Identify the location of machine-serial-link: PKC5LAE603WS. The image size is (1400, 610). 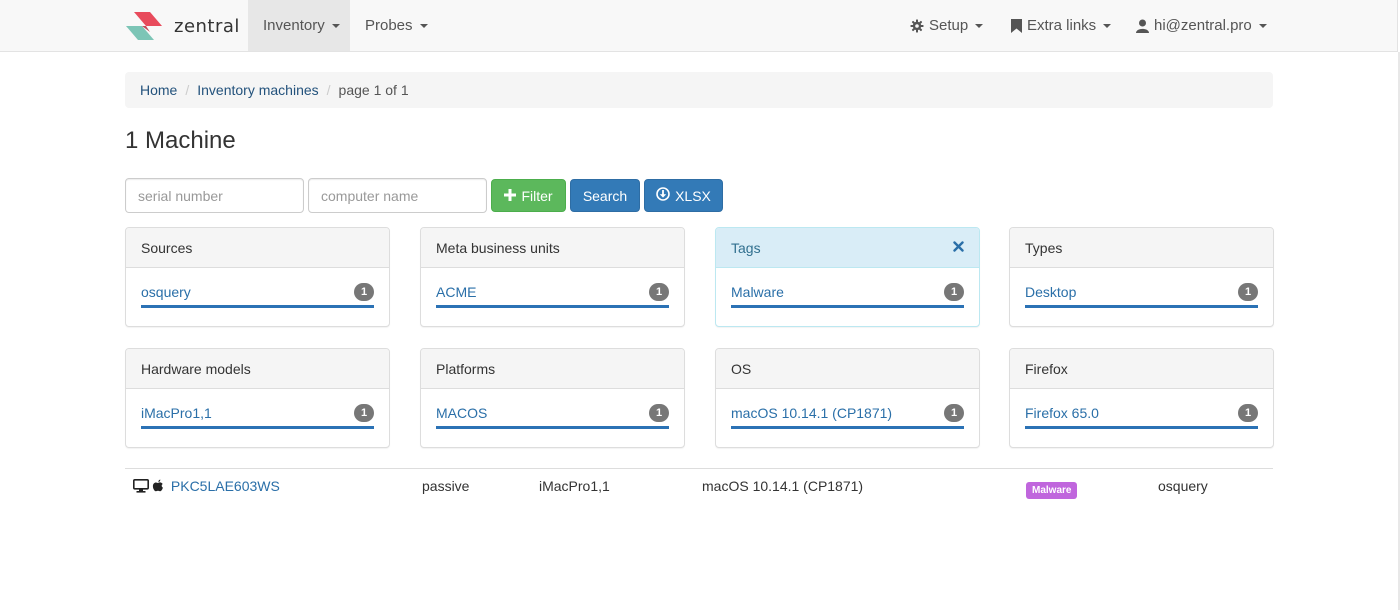
(225, 486).